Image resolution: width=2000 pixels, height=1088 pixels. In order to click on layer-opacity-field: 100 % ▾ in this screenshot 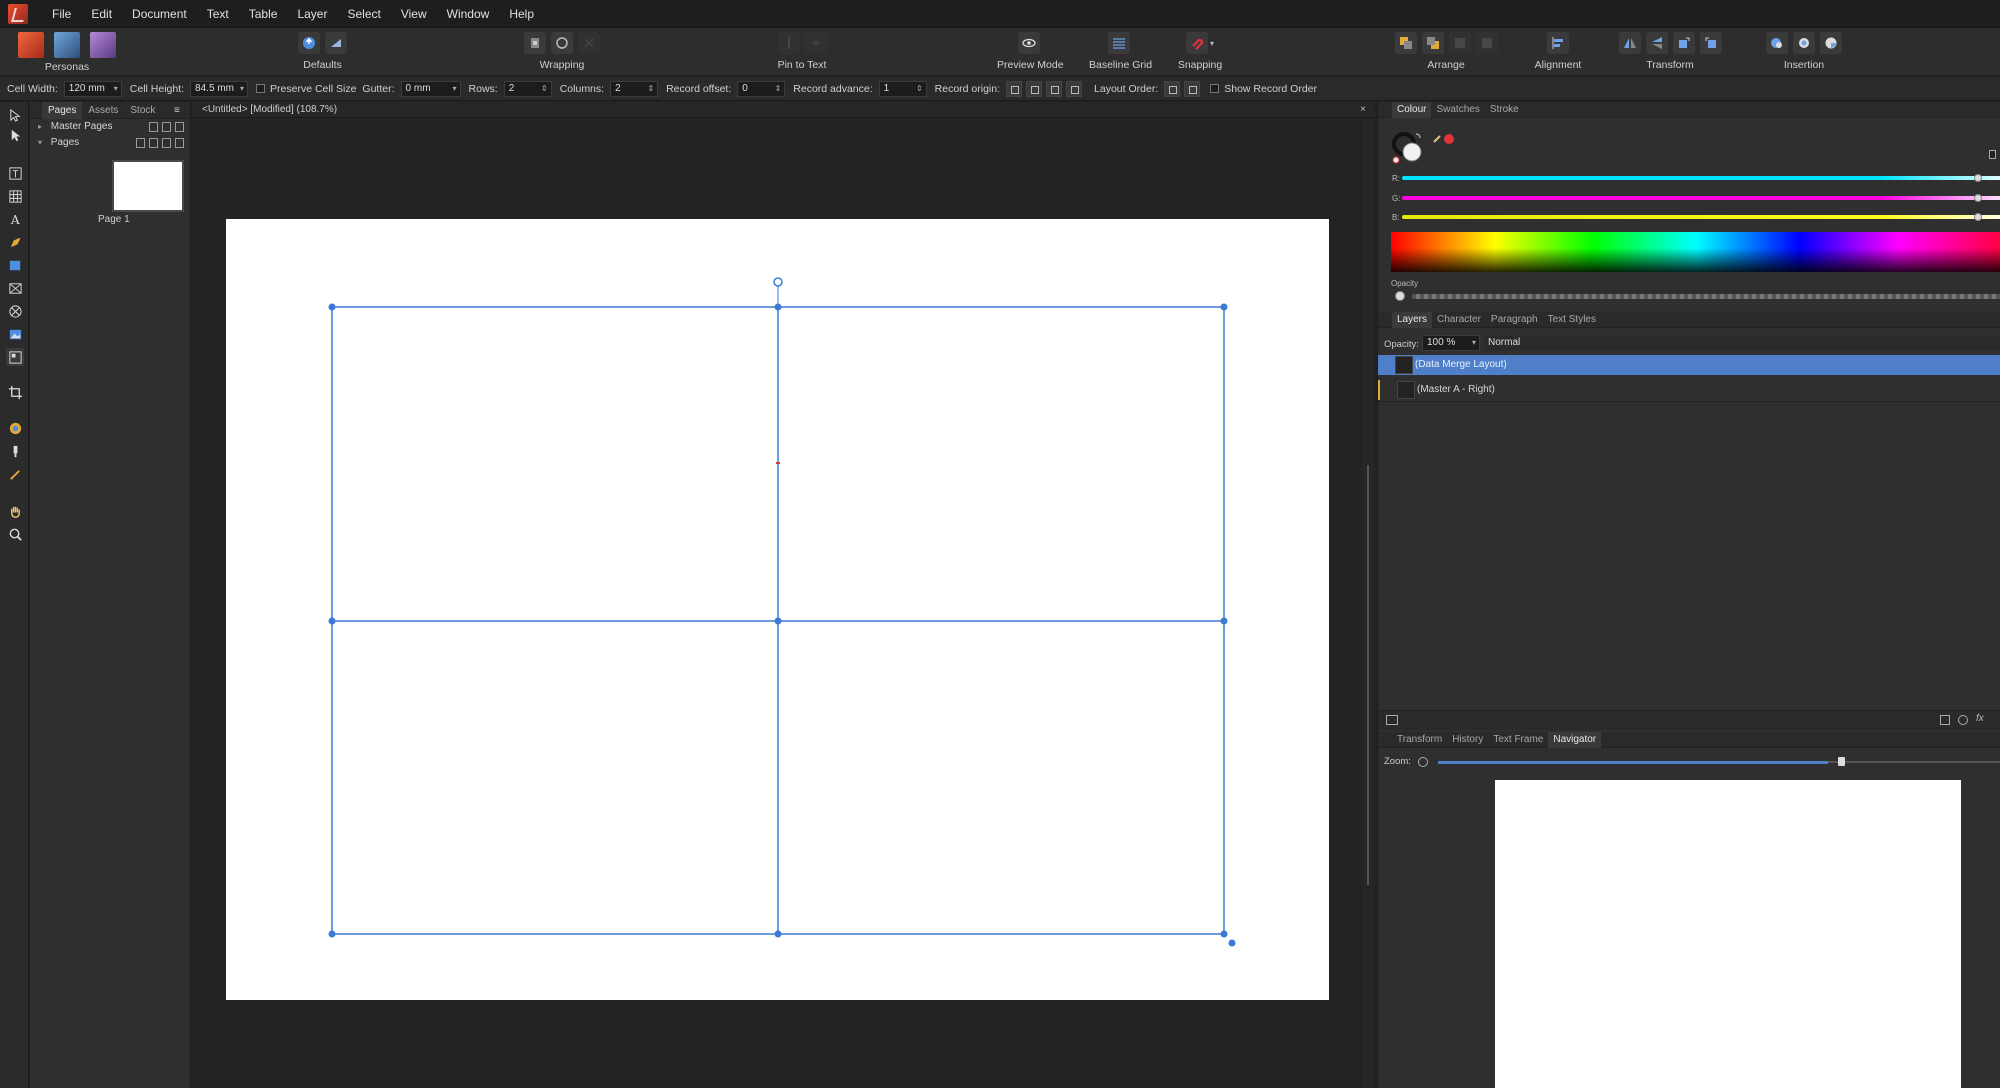, I will do `click(1451, 343)`.